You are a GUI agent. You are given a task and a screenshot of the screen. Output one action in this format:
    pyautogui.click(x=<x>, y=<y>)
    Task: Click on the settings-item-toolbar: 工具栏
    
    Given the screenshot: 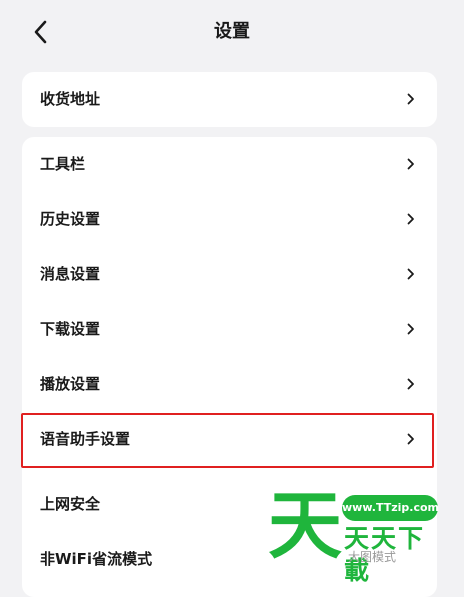 What is the action you would take?
    pyautogui.click(x=229, y=164)
    